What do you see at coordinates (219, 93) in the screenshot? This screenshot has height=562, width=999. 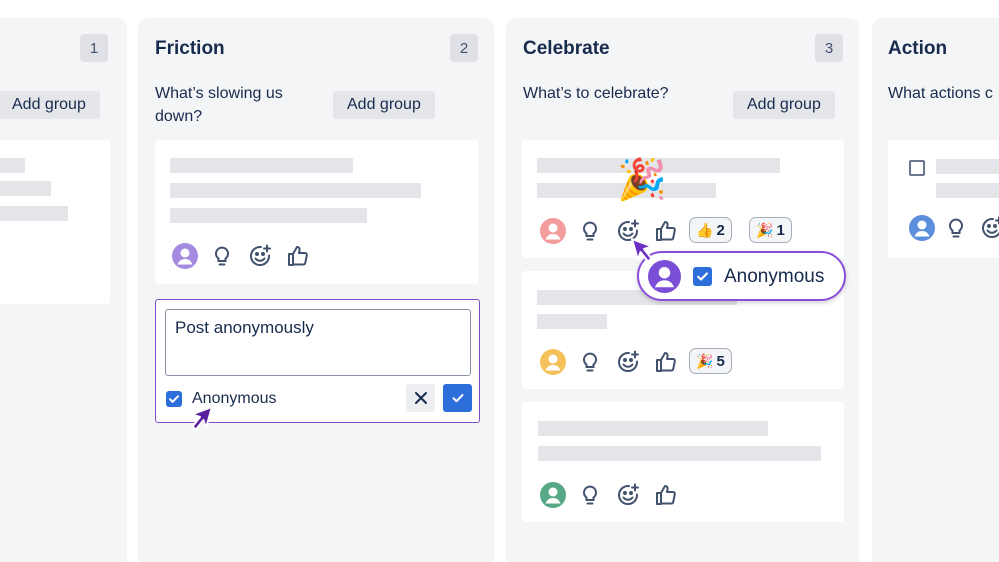 I see `description-line: What’s slowing us` at bounding box center [219, 93].